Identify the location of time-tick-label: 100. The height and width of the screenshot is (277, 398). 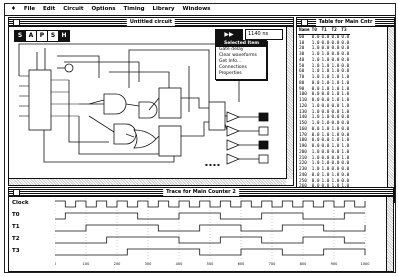
(86, 264).